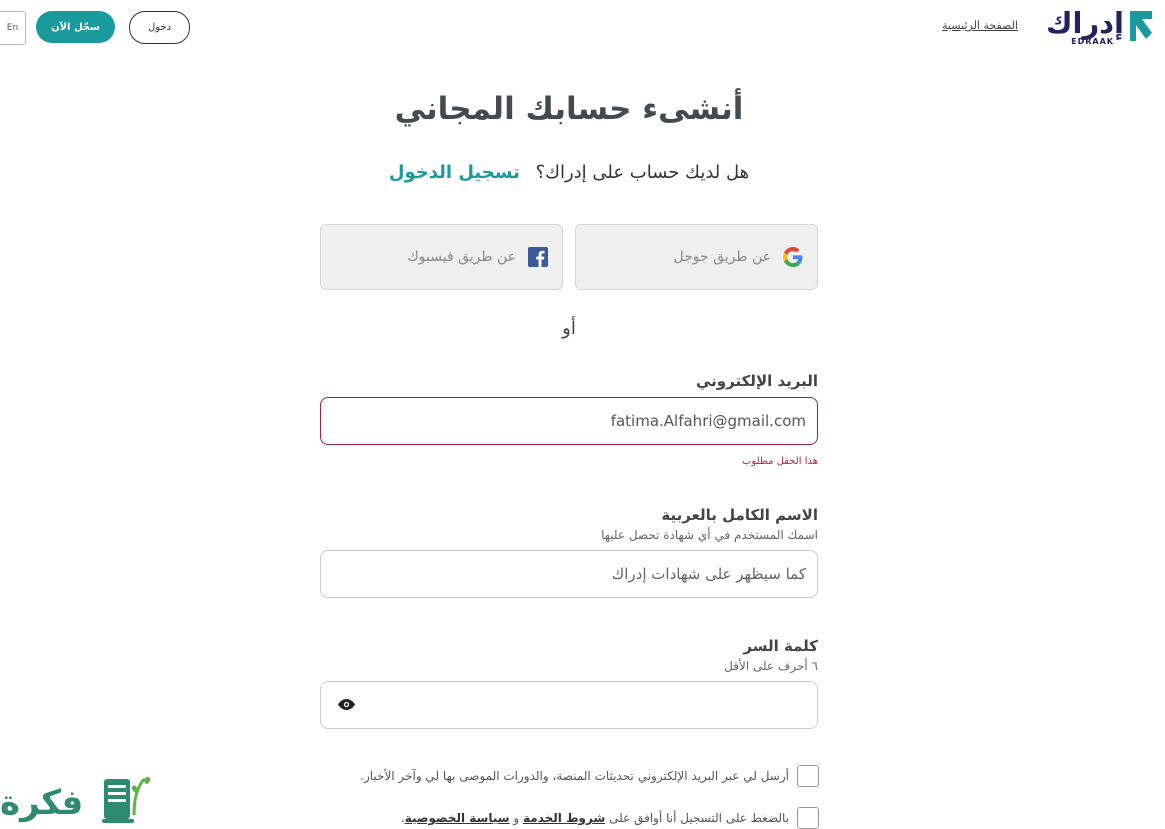  I want to click on google-signup-button: عن طريق جوجل, so click(696, 257).